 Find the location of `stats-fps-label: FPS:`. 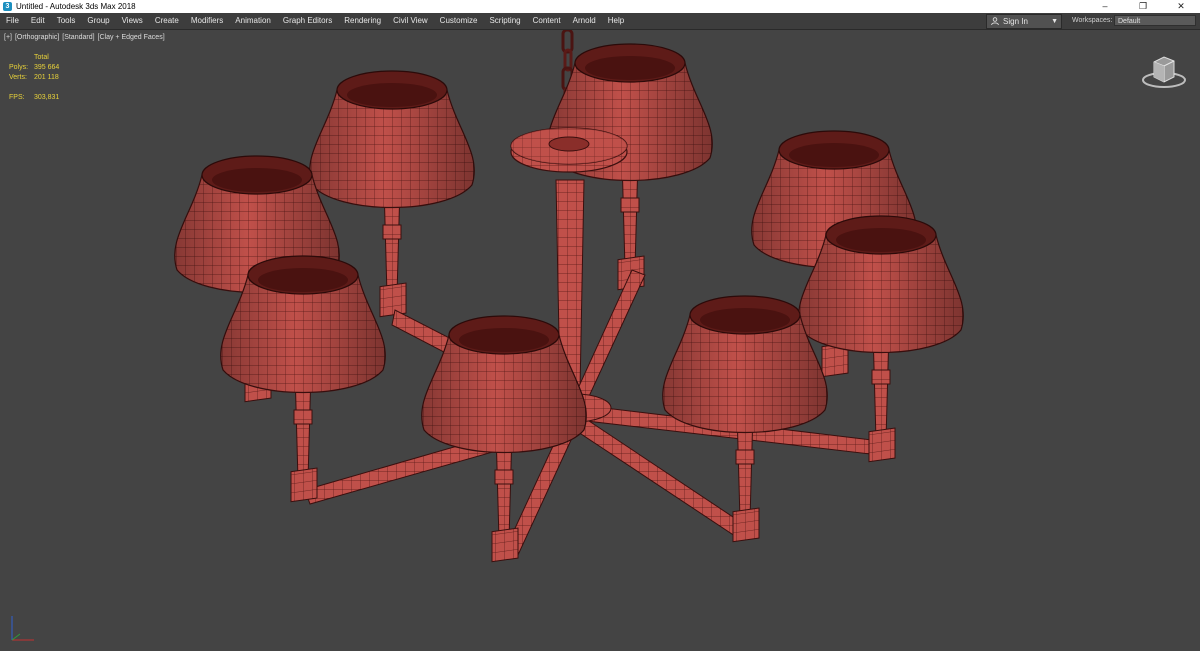

stats-fps-label: FPS: is located at coordinates (17, 97).